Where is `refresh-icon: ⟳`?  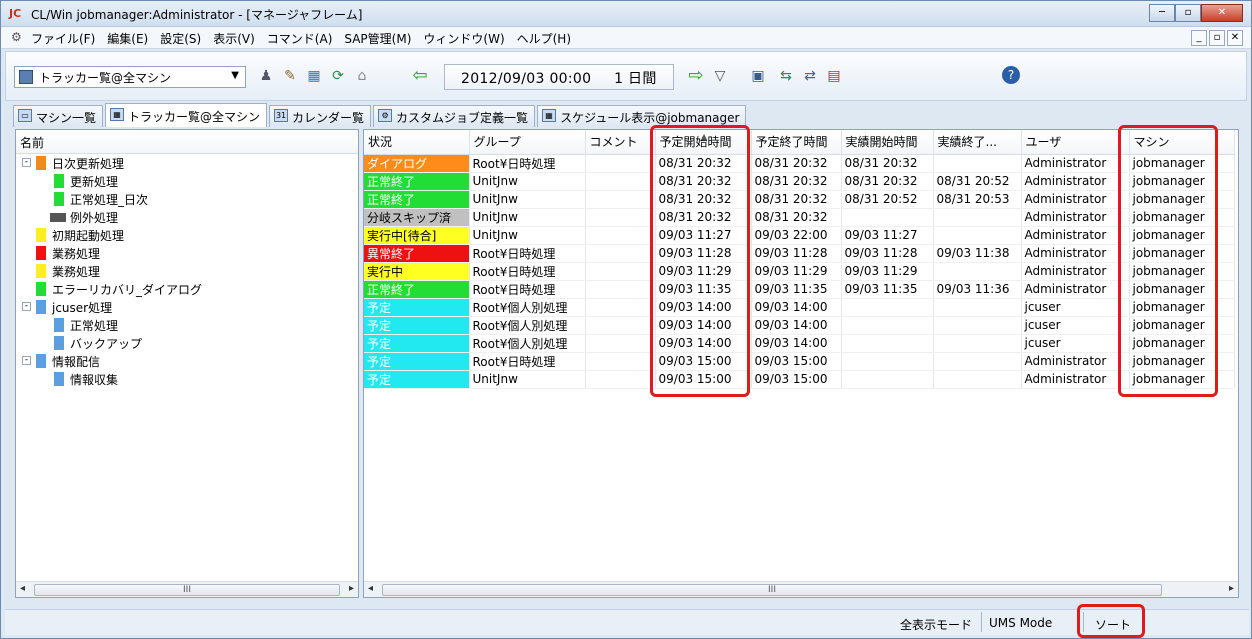
refresh-icon: ⟳ is located at coordinates (338, 76).